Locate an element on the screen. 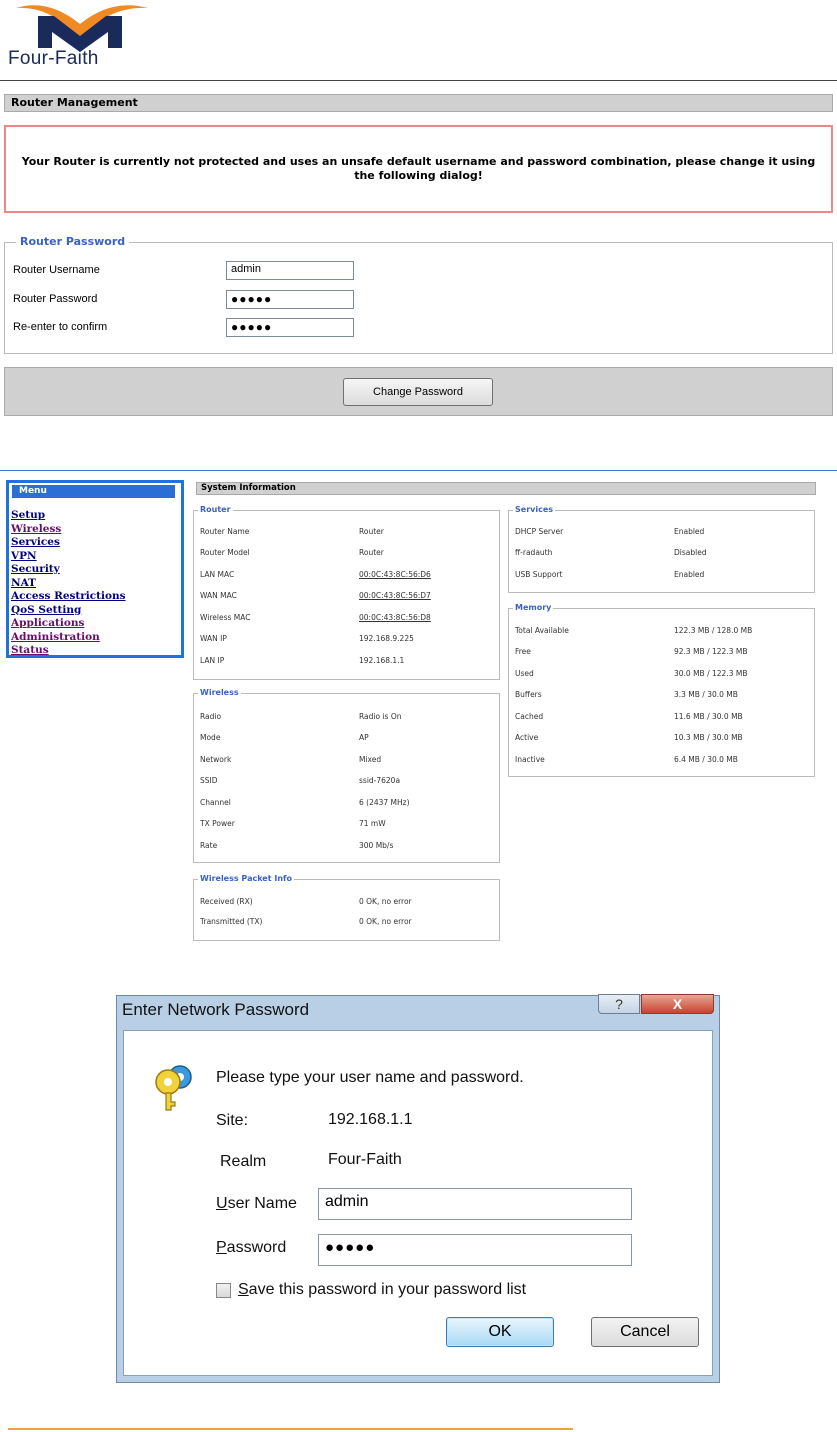 Image resolution: width=837 pixels, height=1432 pixels. lan-mac-link: 00:0C:43:8C:56:D6 is located at coordinates (395, 574).